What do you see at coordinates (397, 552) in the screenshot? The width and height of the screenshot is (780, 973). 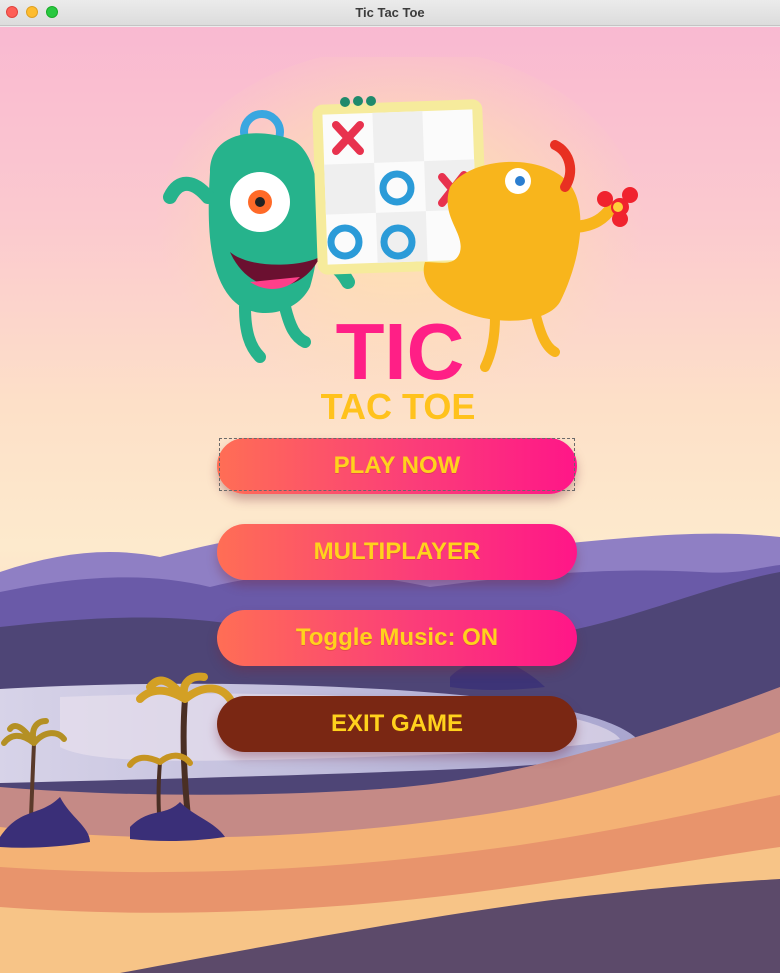 I see `multiplayer-button: MULTIPLAYER` at bounding box center [397, 552].